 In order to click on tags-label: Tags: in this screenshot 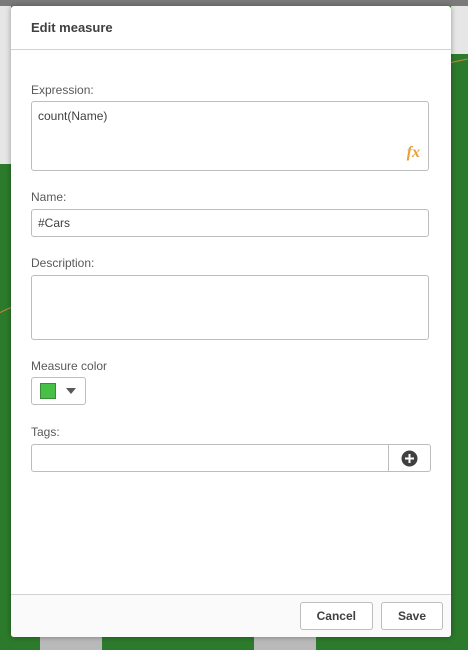, I will do `click(45, 432)`.